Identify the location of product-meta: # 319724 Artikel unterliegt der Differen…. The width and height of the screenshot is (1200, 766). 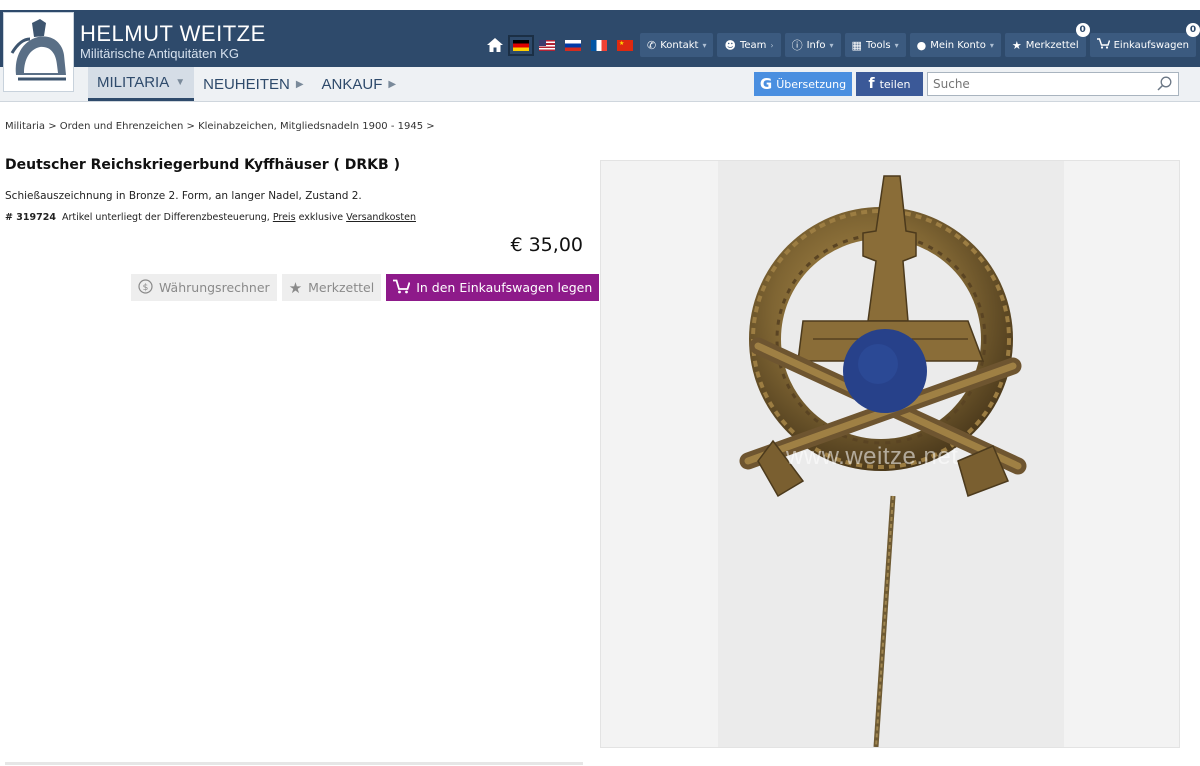
(210, 217).